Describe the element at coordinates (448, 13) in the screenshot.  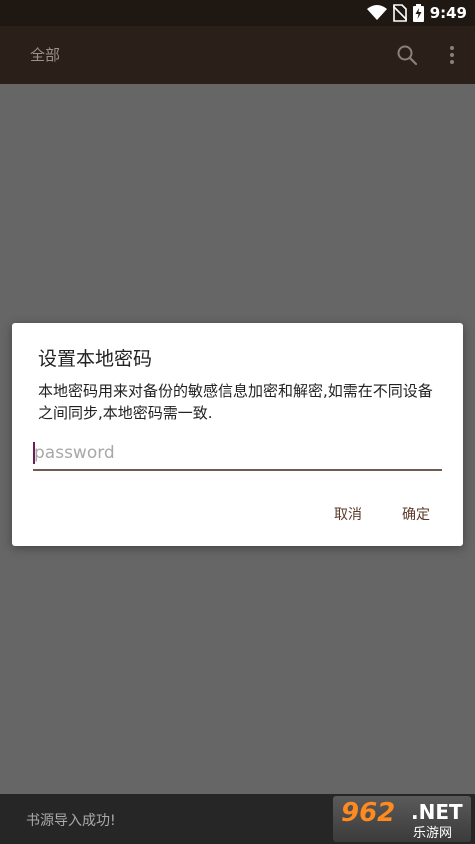
I see `status-time: 9:49` at that location.